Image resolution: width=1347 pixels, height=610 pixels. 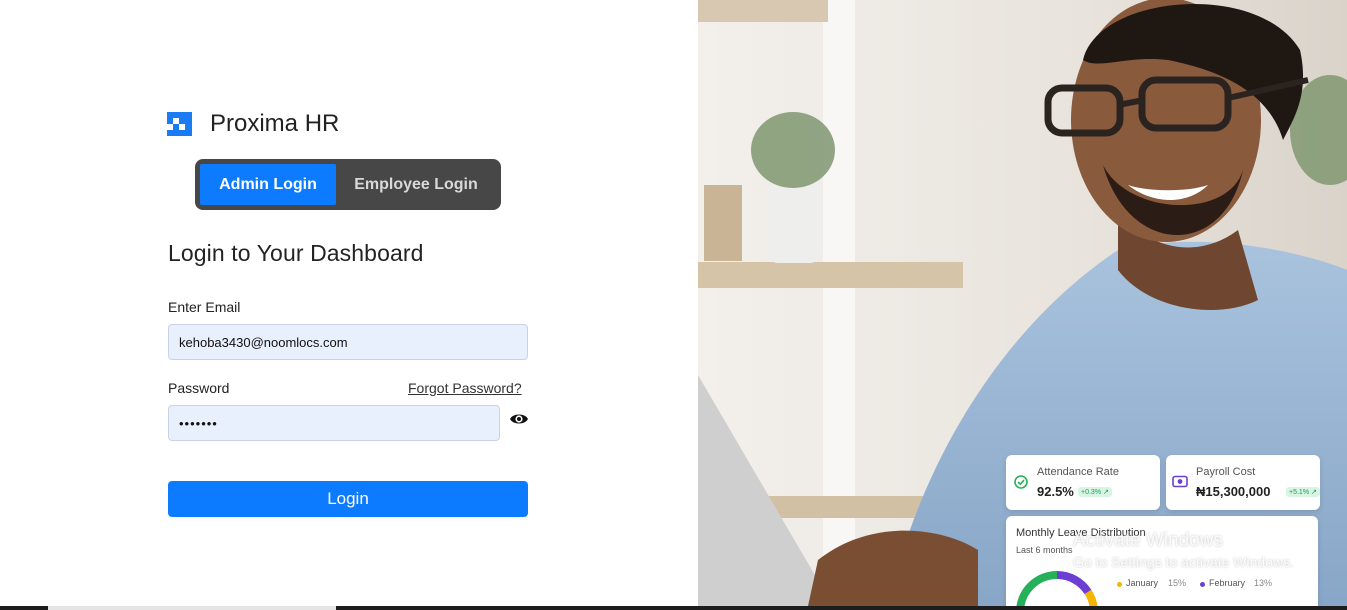 What do you see at coordinates (1243, 482) in the screenshot?
I see `payroll-card: Payroll Cost ₦15,300,000 +5.1% ↗` at bounding box center [1243, 482].